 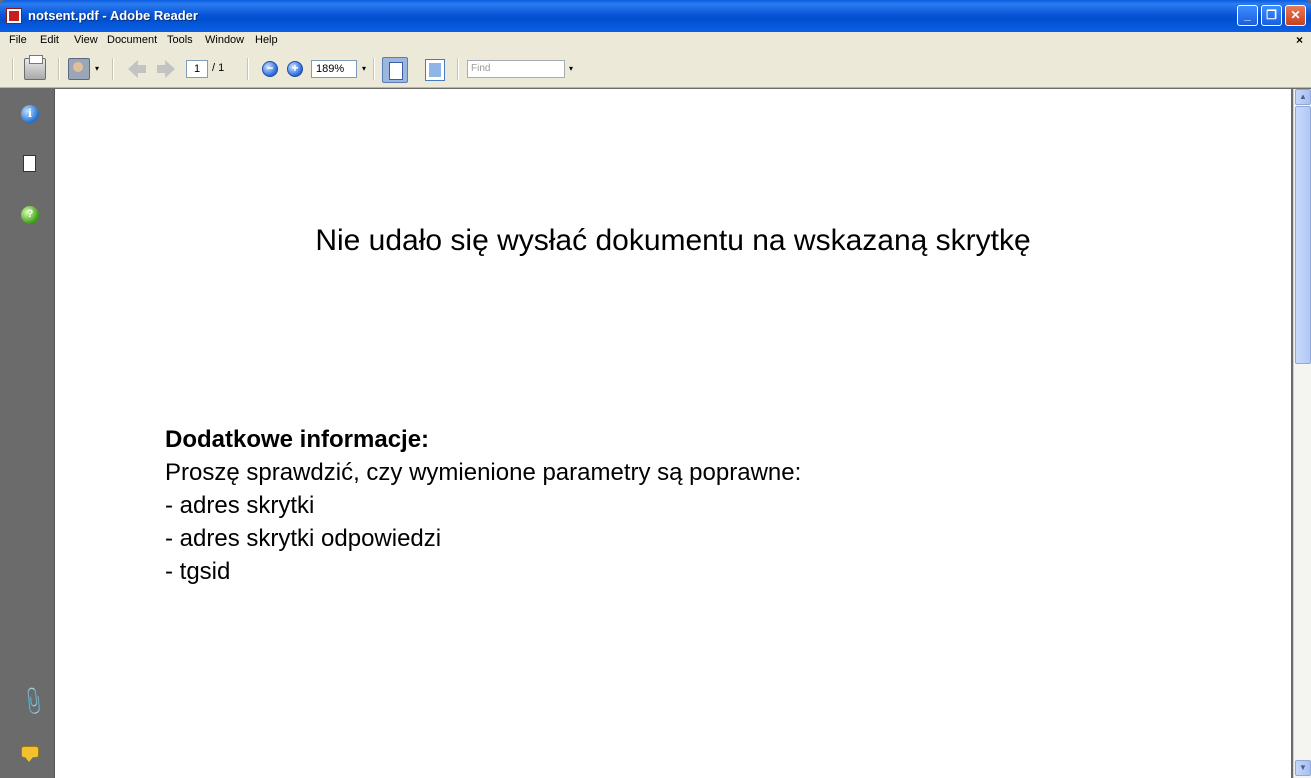 I want to click on comments-icon, so click(x=30, y=754).